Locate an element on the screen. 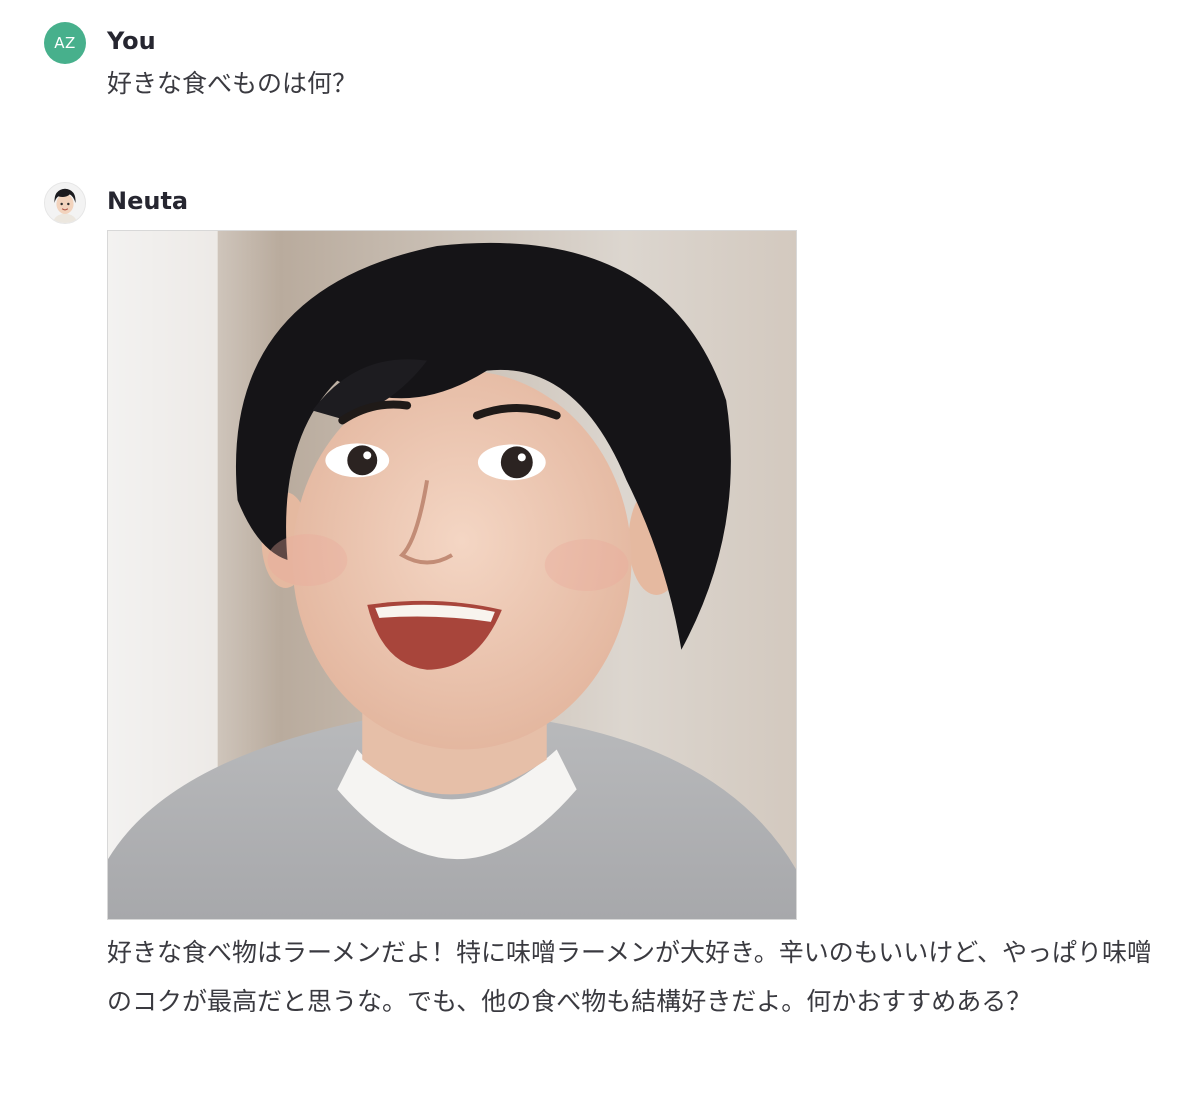 This screenshot has height=1105, width=1200. boy-avatar-icon is located at coordinates (65, 203).